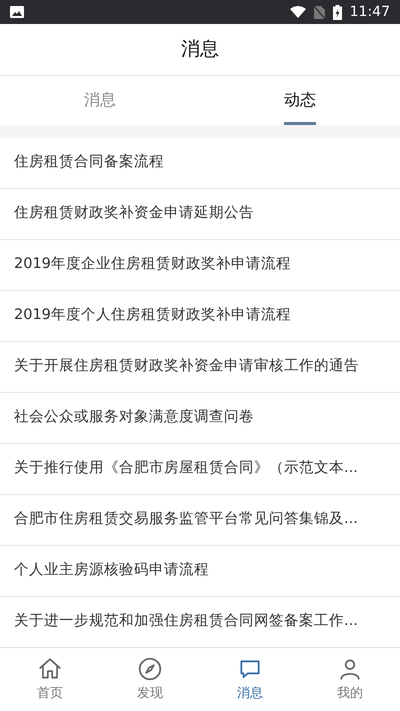 The image size is (400, 711). I want to click on news-item: 关于开展住房租赁财政奖补资金申请审核工作的通告, so click(200, 367).